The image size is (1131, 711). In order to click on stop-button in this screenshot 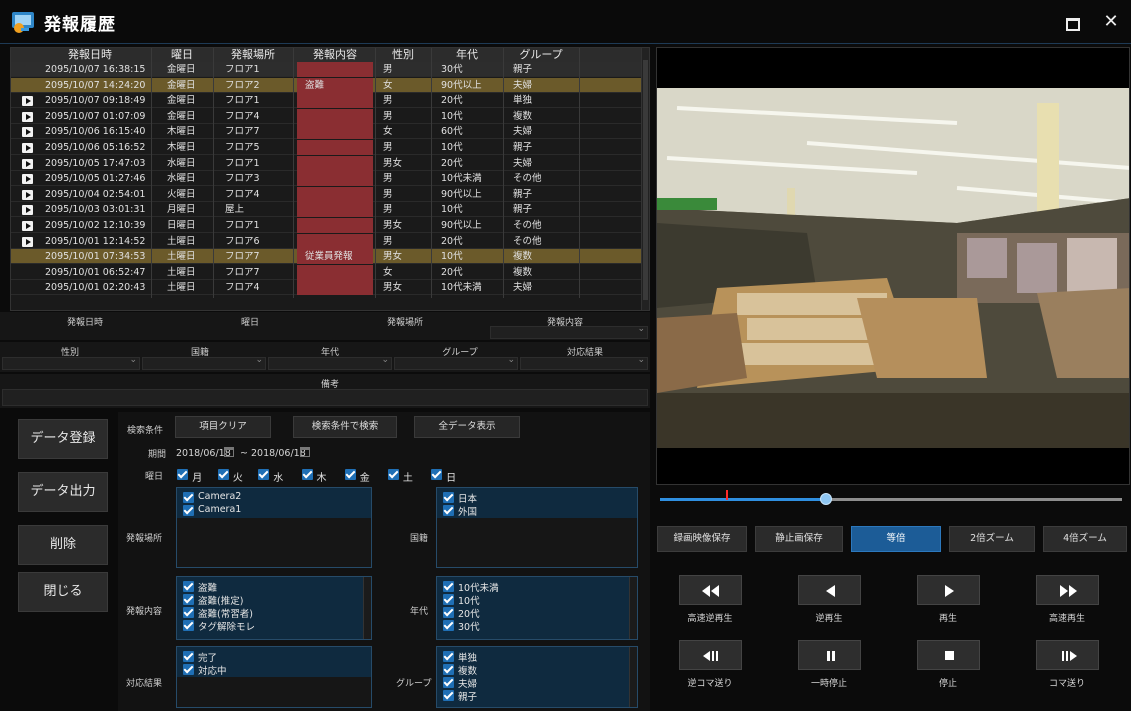, I will do `click(948, 655)`.